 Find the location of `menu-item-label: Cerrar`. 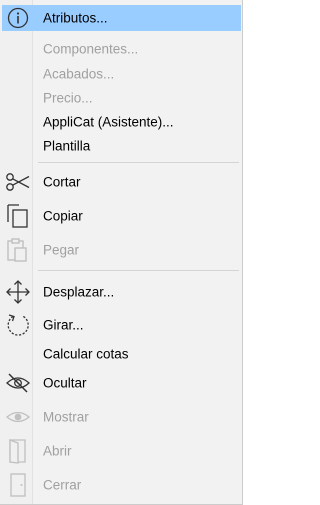

menu-item-label: Cerrar is located at coordinates (62, 484).